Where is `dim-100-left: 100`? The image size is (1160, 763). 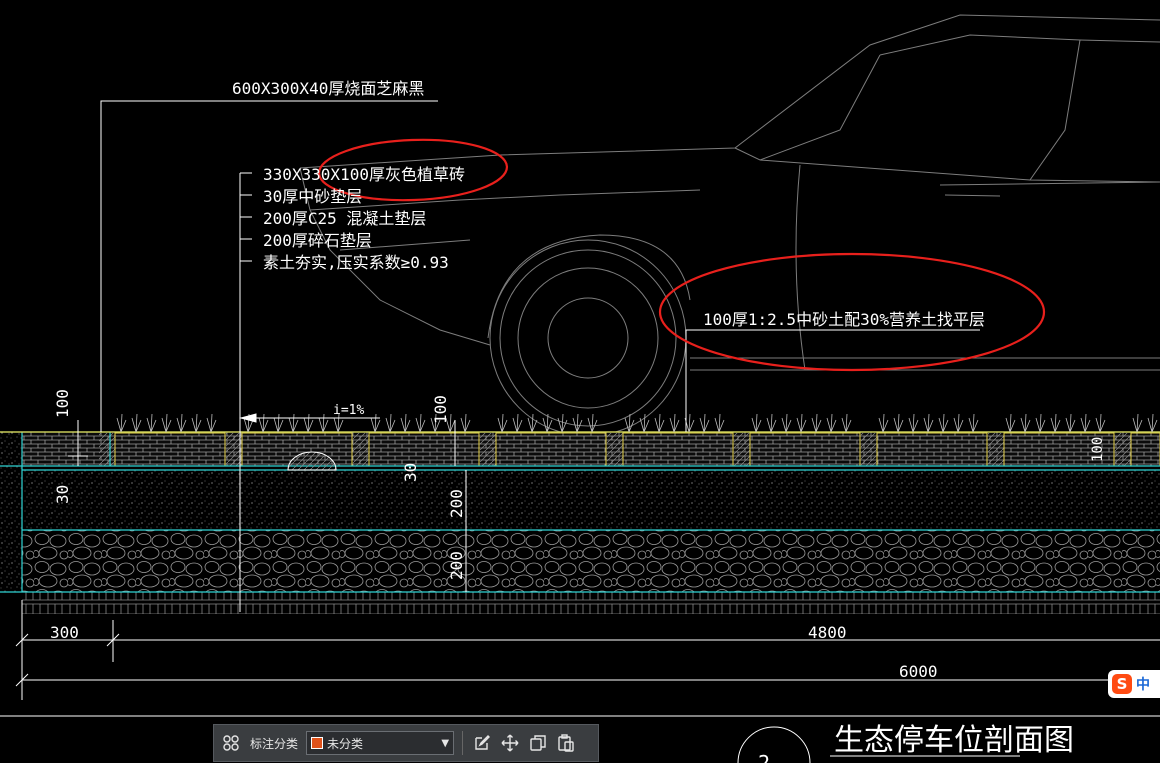
dim-100-left: 100 is located at coordinates (62, 403).